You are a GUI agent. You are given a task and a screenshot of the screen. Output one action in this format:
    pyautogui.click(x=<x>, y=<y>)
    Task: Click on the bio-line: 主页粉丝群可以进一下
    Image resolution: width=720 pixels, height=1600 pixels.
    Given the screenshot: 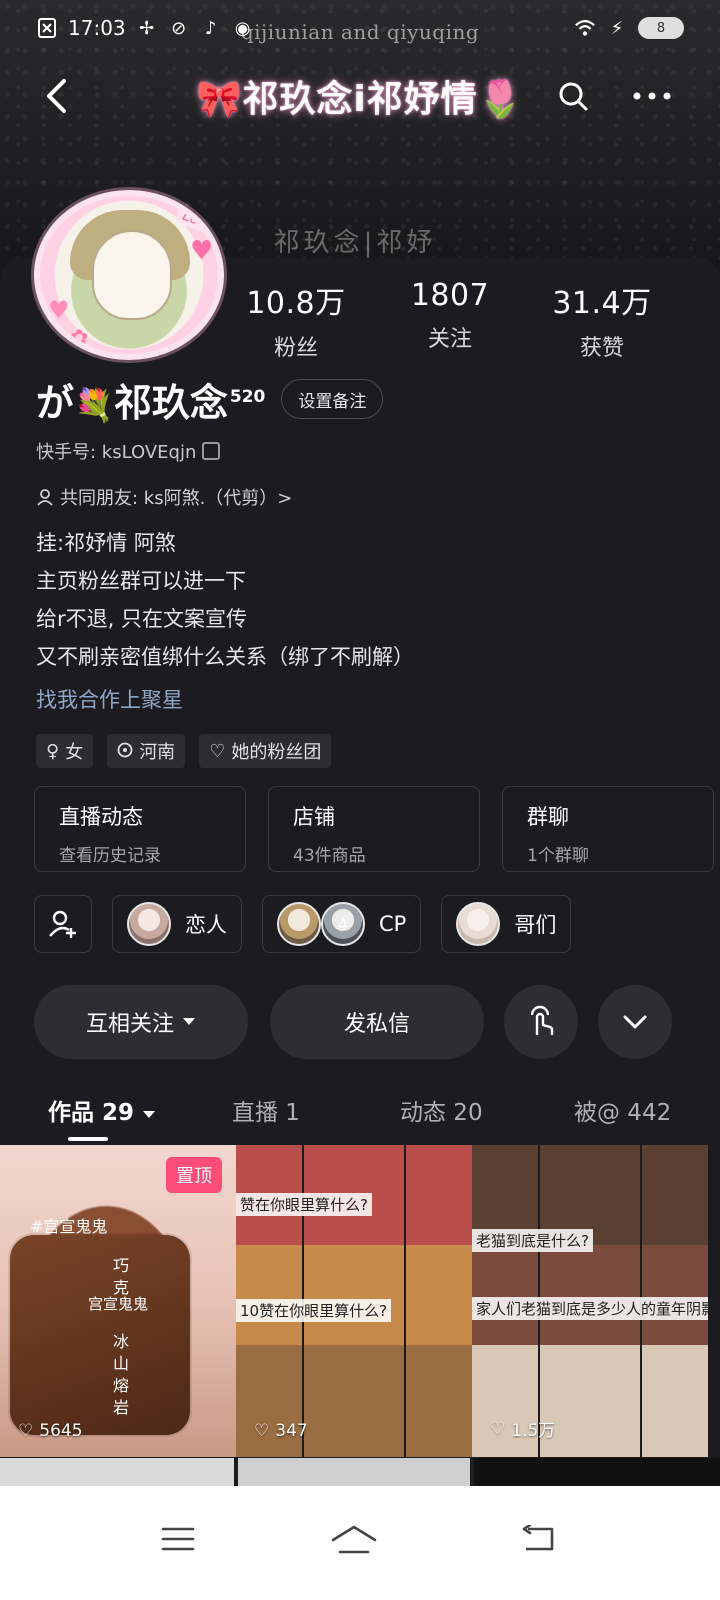 What is the action you would take?
    pyautogui.click(x=141, y=581)
    